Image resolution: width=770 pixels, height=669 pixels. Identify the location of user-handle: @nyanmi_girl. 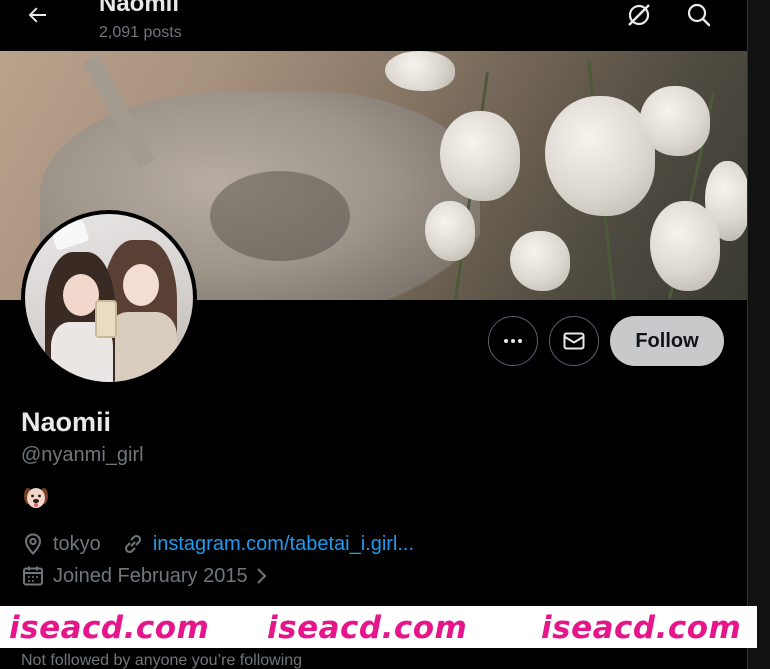
(82, 455).